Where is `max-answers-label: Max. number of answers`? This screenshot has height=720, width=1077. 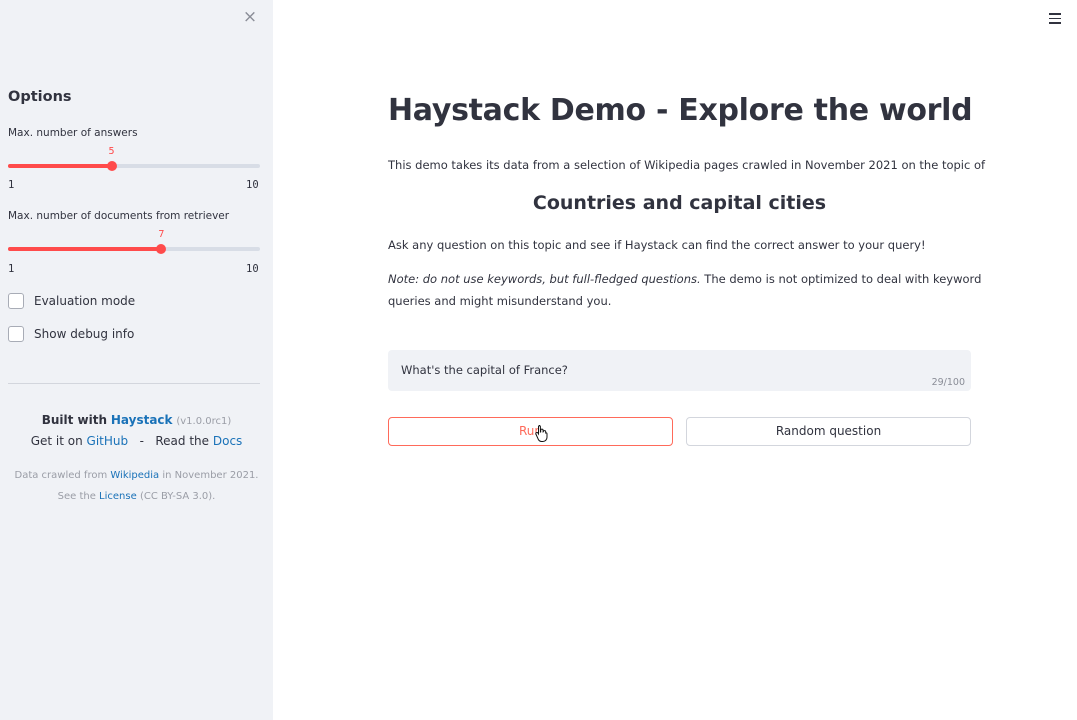
max-answers-label: Max. number of answers is located at coordinates (73, 133).